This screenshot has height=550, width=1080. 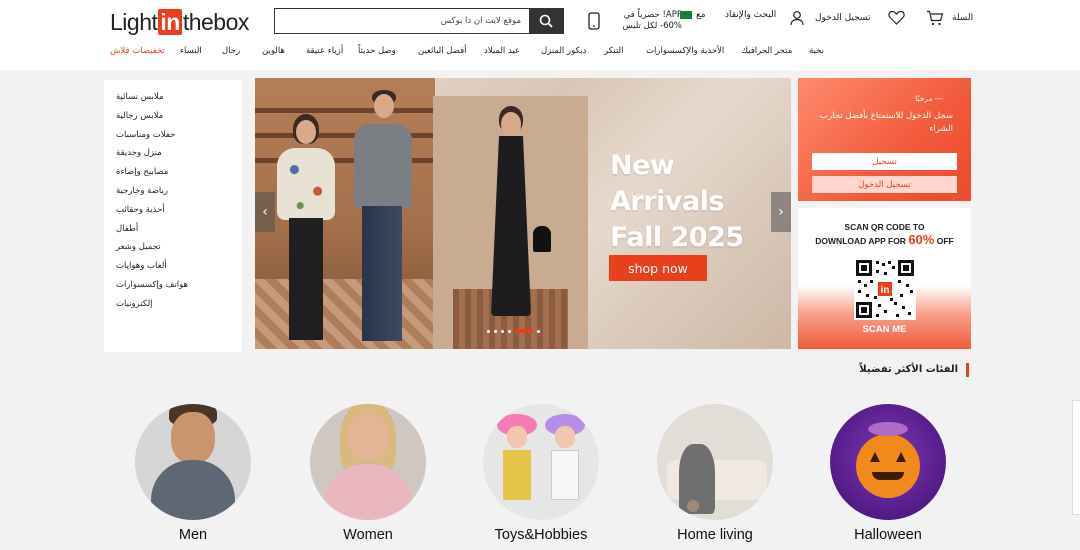 I want to click on category-label-home-living: Home living, so click(x=715, y=535).